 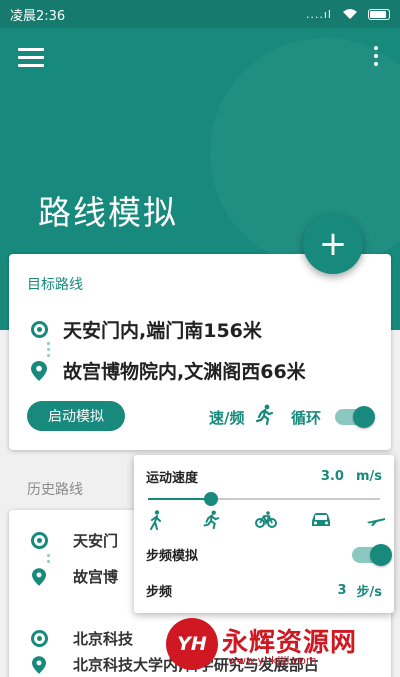 What do you see at coordinates (172, 556) in the screenshot?
I see `step-frequency-label: 步频模拟` at bounding box center [172, 556].